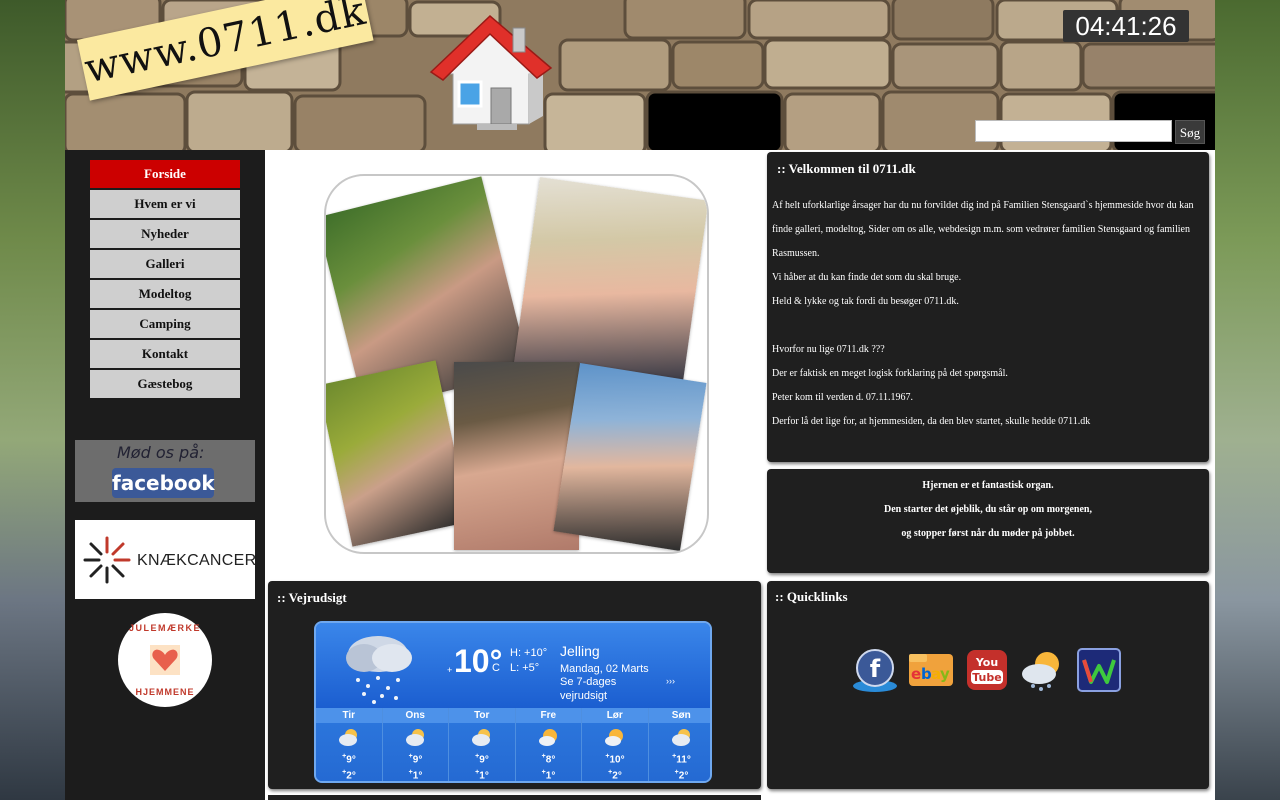 Image resolution: width=1280 pixels, height=800 pixels. What do you see at coordinates (989, 326) in the screenshot?
I see `welcome-paragraph` at bounding box center [989, 326].